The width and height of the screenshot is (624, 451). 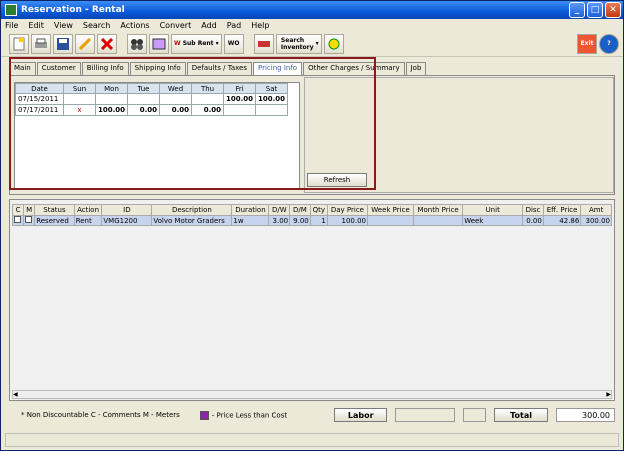 I want to click on col-header: ID, so click(x=127, y=210).